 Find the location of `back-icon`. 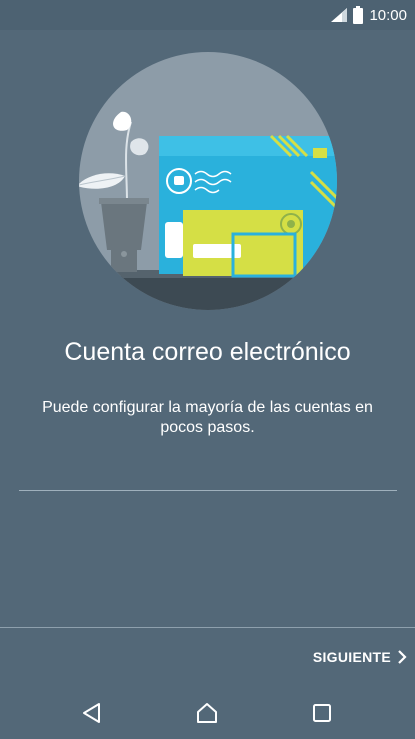

back-icon is located at coordinates (91, 713).